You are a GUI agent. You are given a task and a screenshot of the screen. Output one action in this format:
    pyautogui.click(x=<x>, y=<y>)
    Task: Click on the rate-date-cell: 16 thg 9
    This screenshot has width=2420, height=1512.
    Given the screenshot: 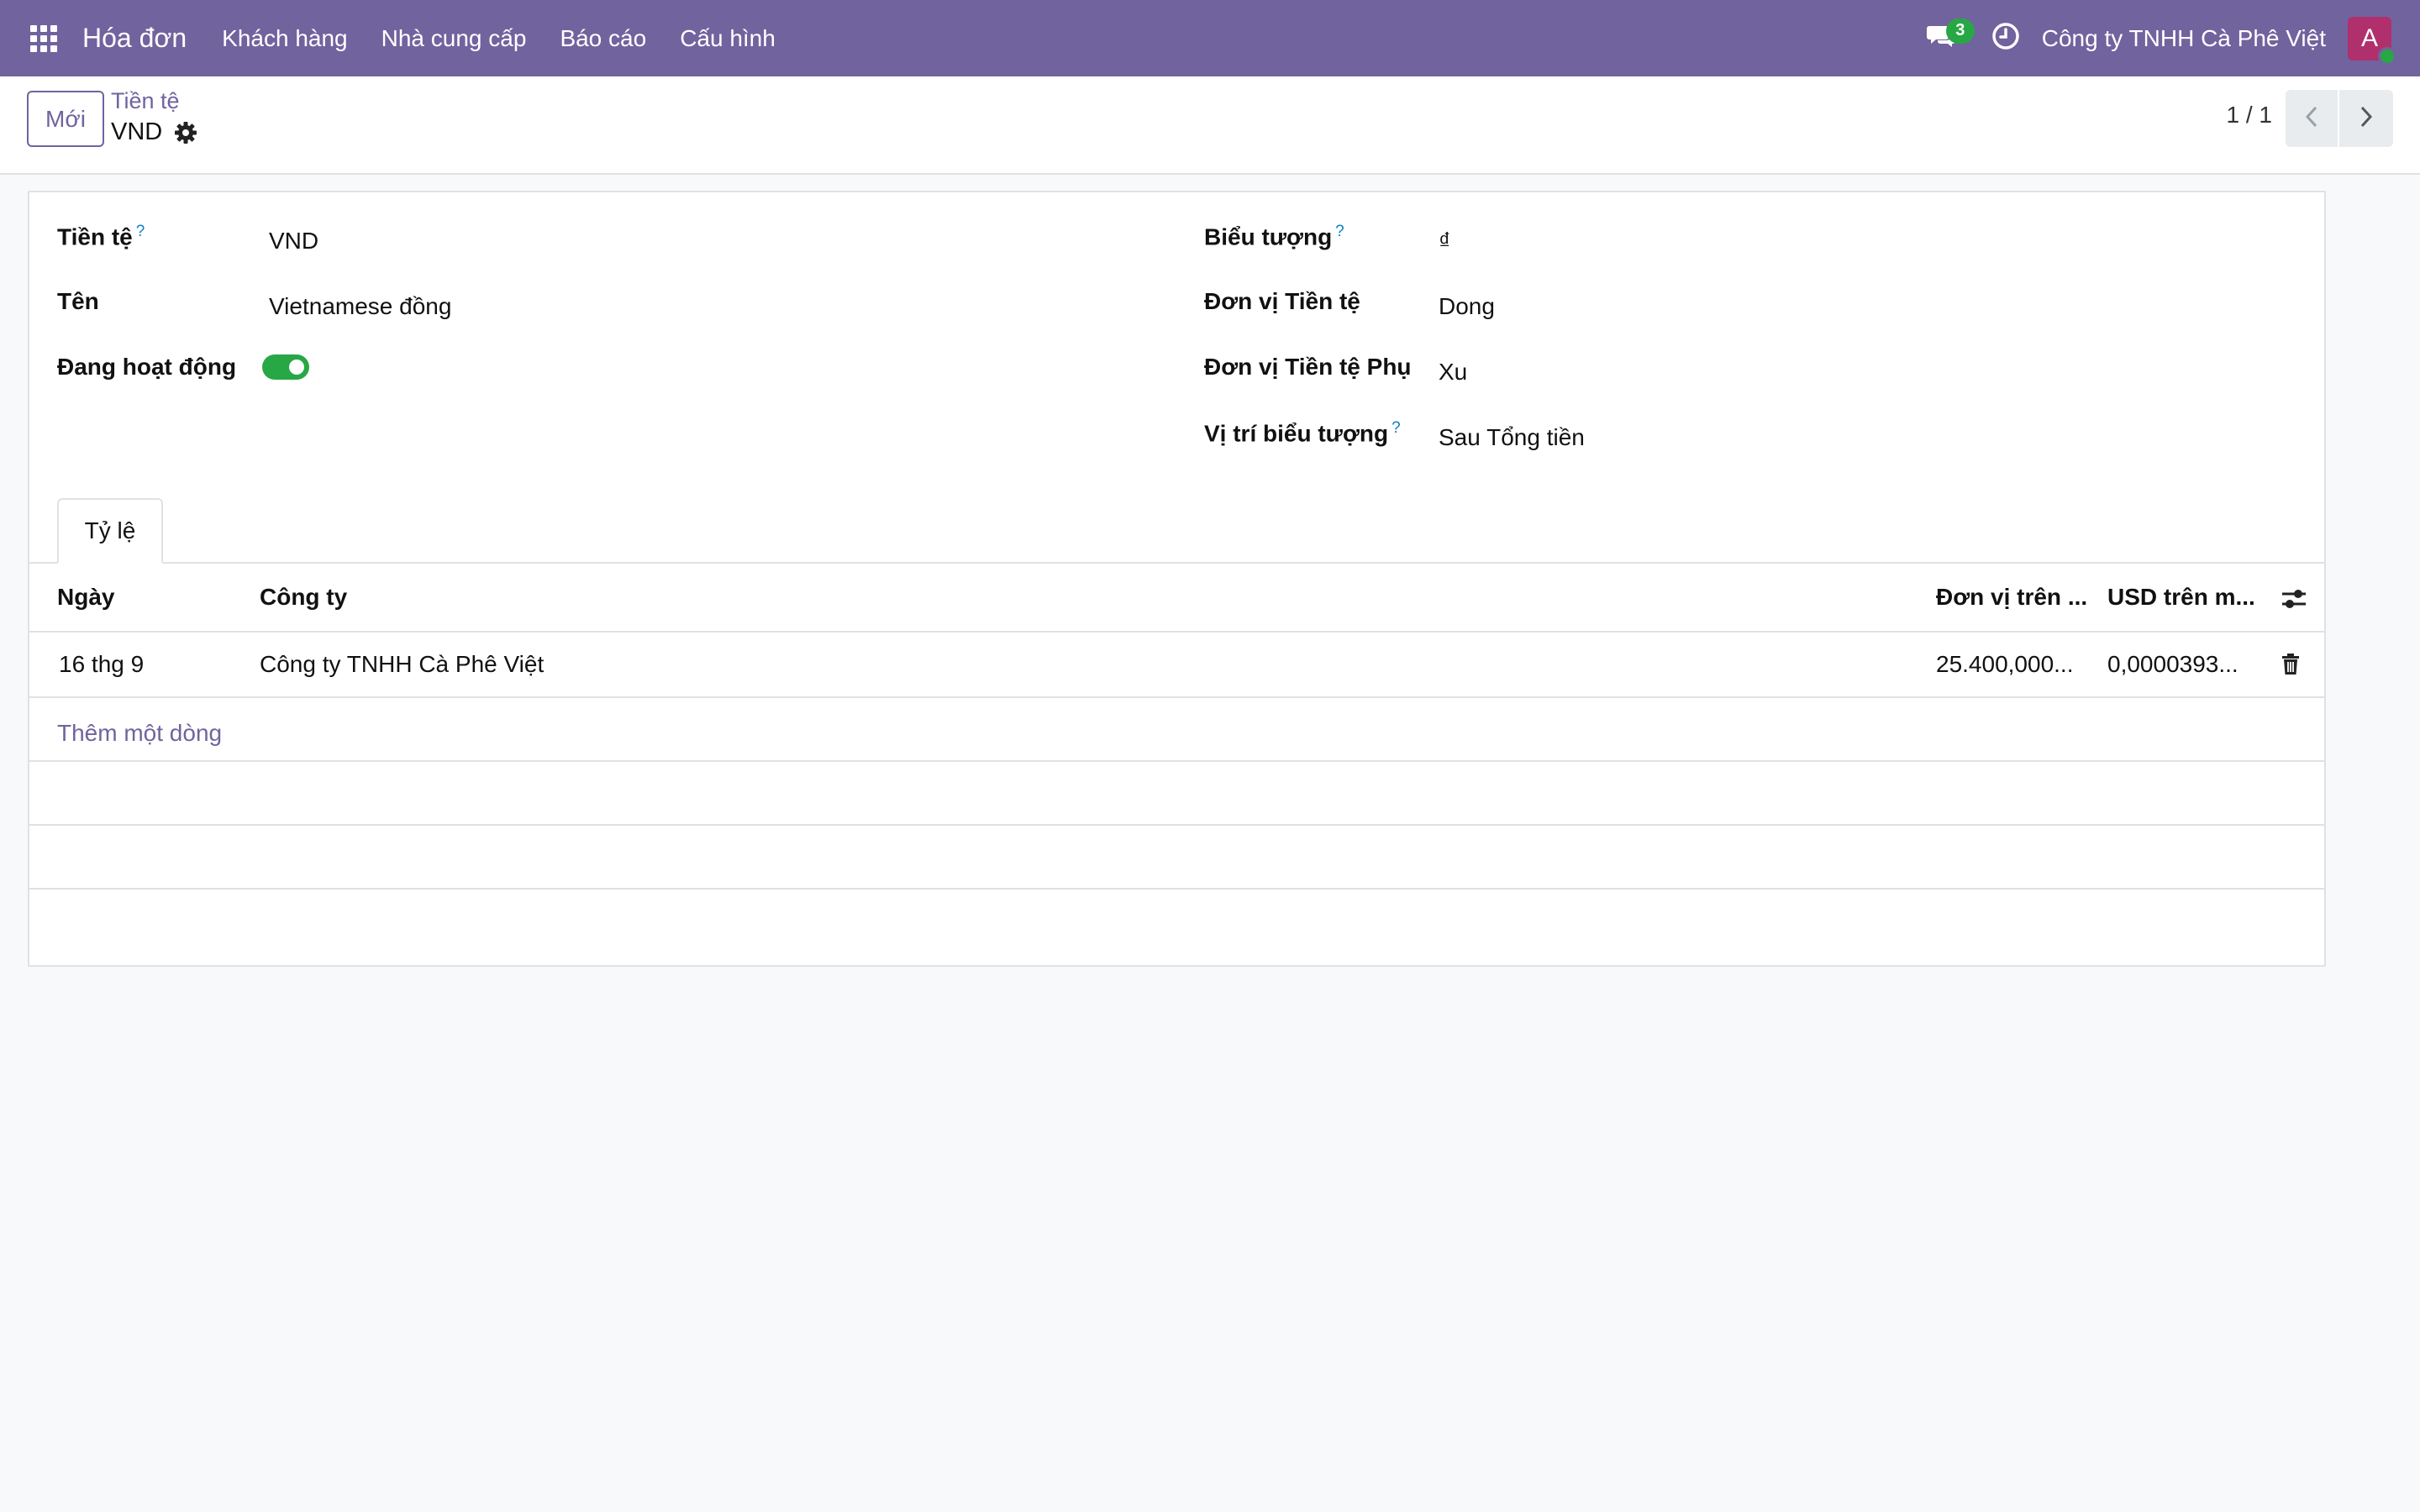 What is the action you would take?
    pyautogui.click(x=101, y=664)
    